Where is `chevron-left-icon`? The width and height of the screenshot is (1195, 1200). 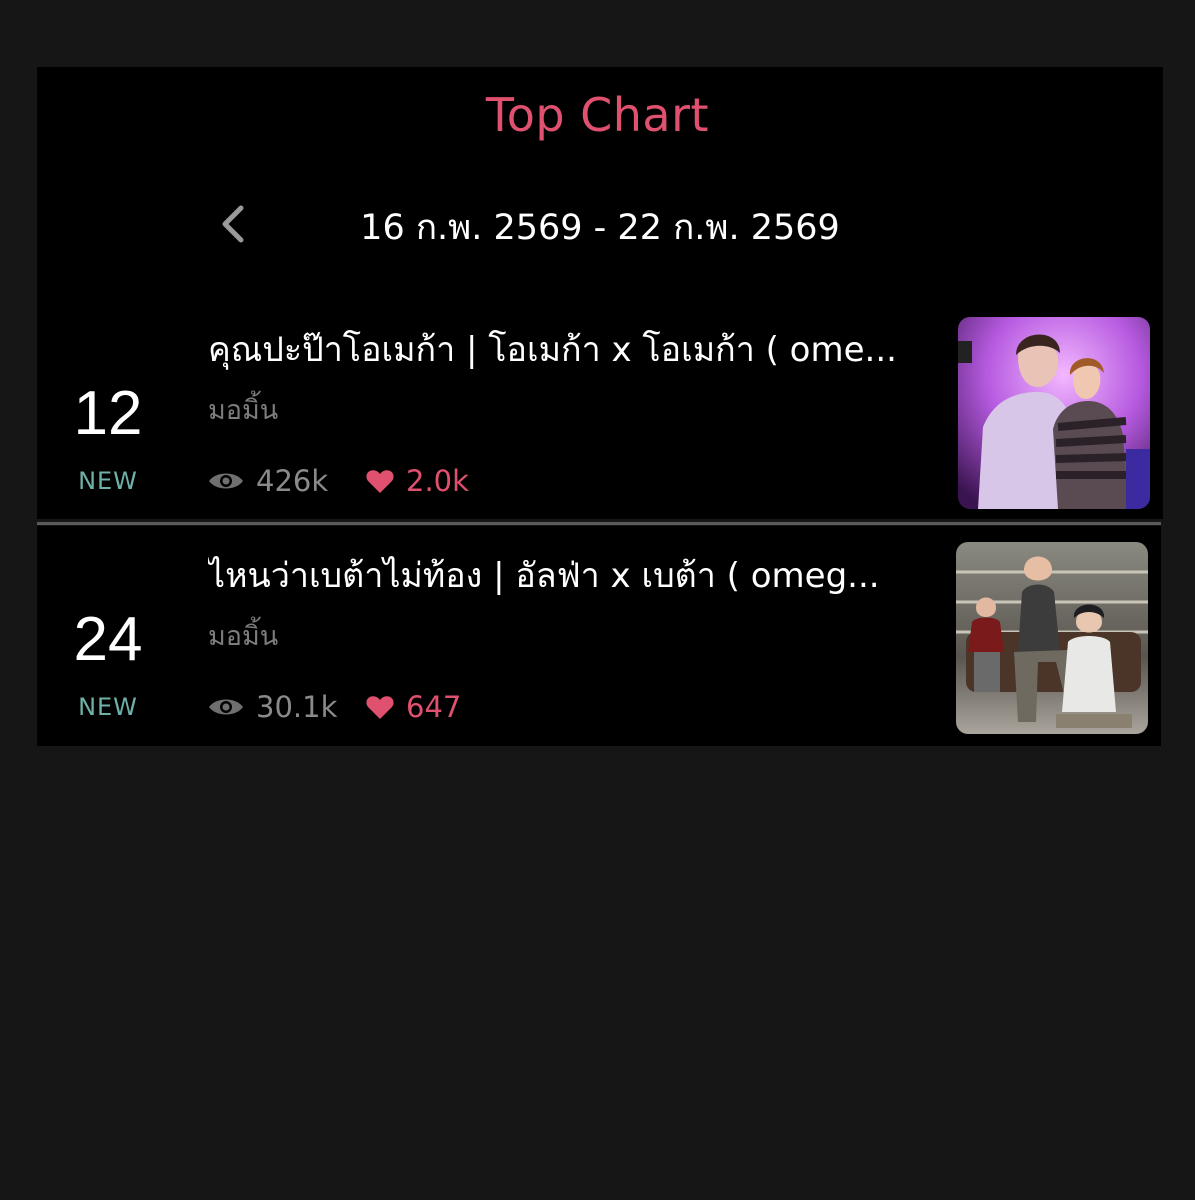 chevron-left-icon is located at coordinates (233, 224).